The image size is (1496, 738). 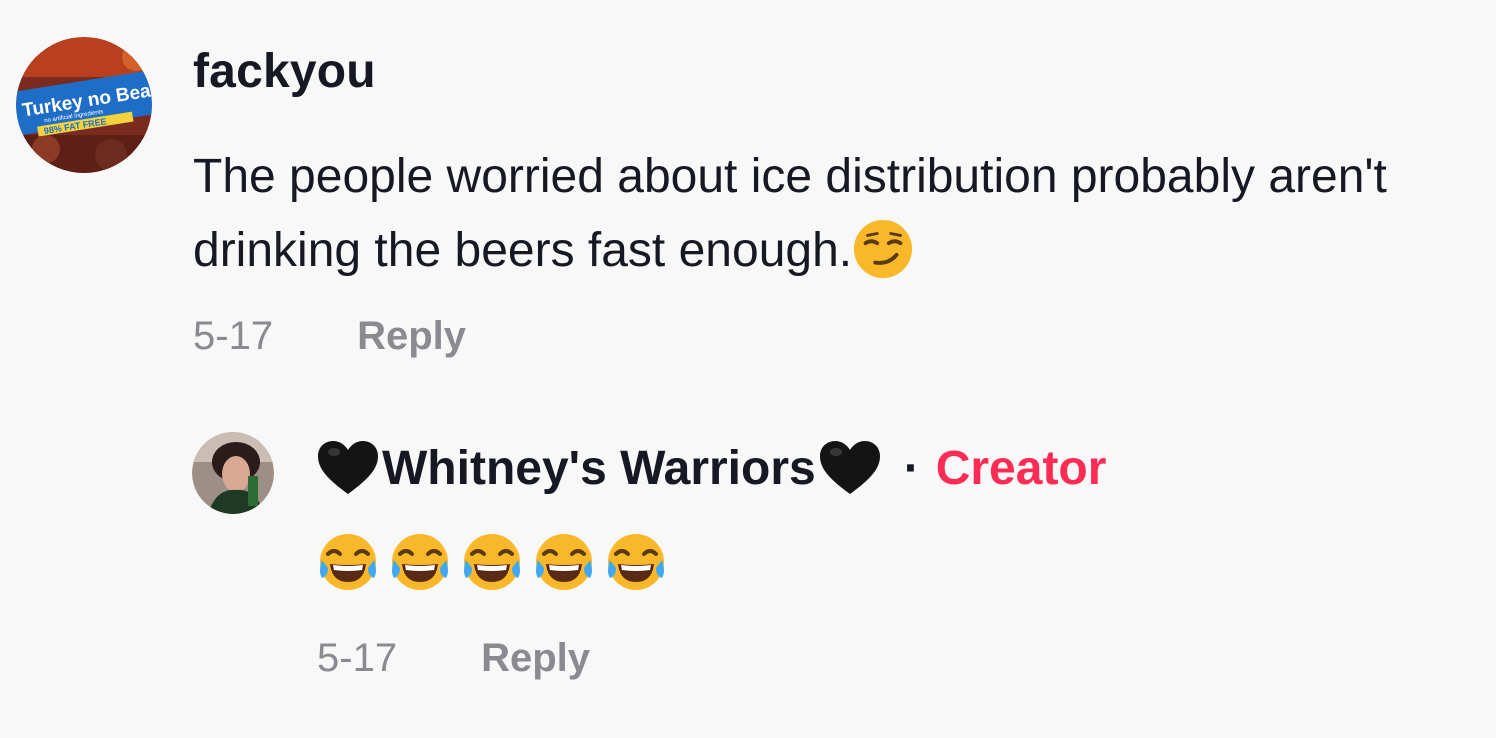 I want to click on avatar-image, so click(x=233, y=473).